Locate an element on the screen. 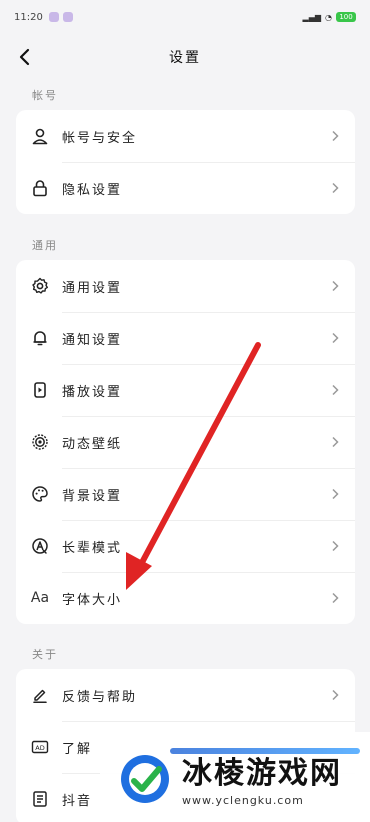 The height and width of the screenshot is (822, 370). settings-item-label: 背景设置 is located at coordinates (92, 496).